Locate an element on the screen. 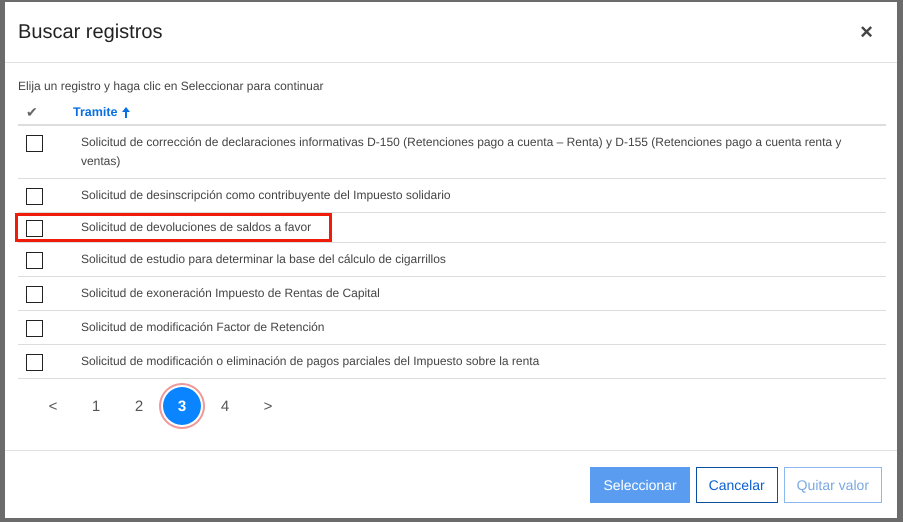 The height and width of the screenshot is (522, 903). close-button: × is located at coordinates (866, 32).